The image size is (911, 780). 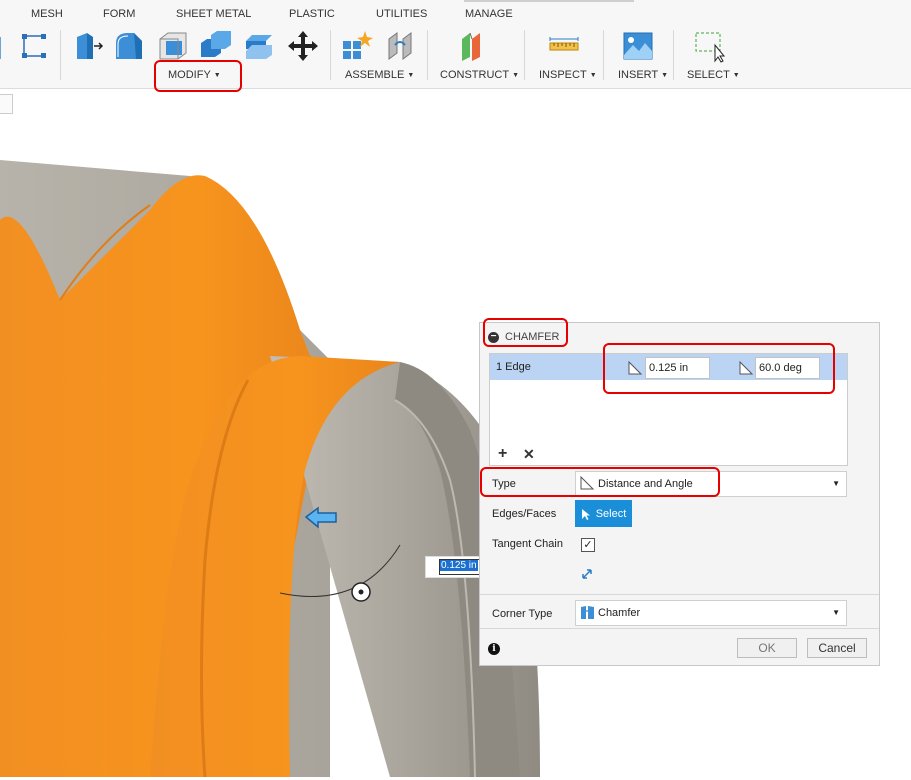 I want to click on insert-menu: INSERT ▼, so click(x=643, y=75).